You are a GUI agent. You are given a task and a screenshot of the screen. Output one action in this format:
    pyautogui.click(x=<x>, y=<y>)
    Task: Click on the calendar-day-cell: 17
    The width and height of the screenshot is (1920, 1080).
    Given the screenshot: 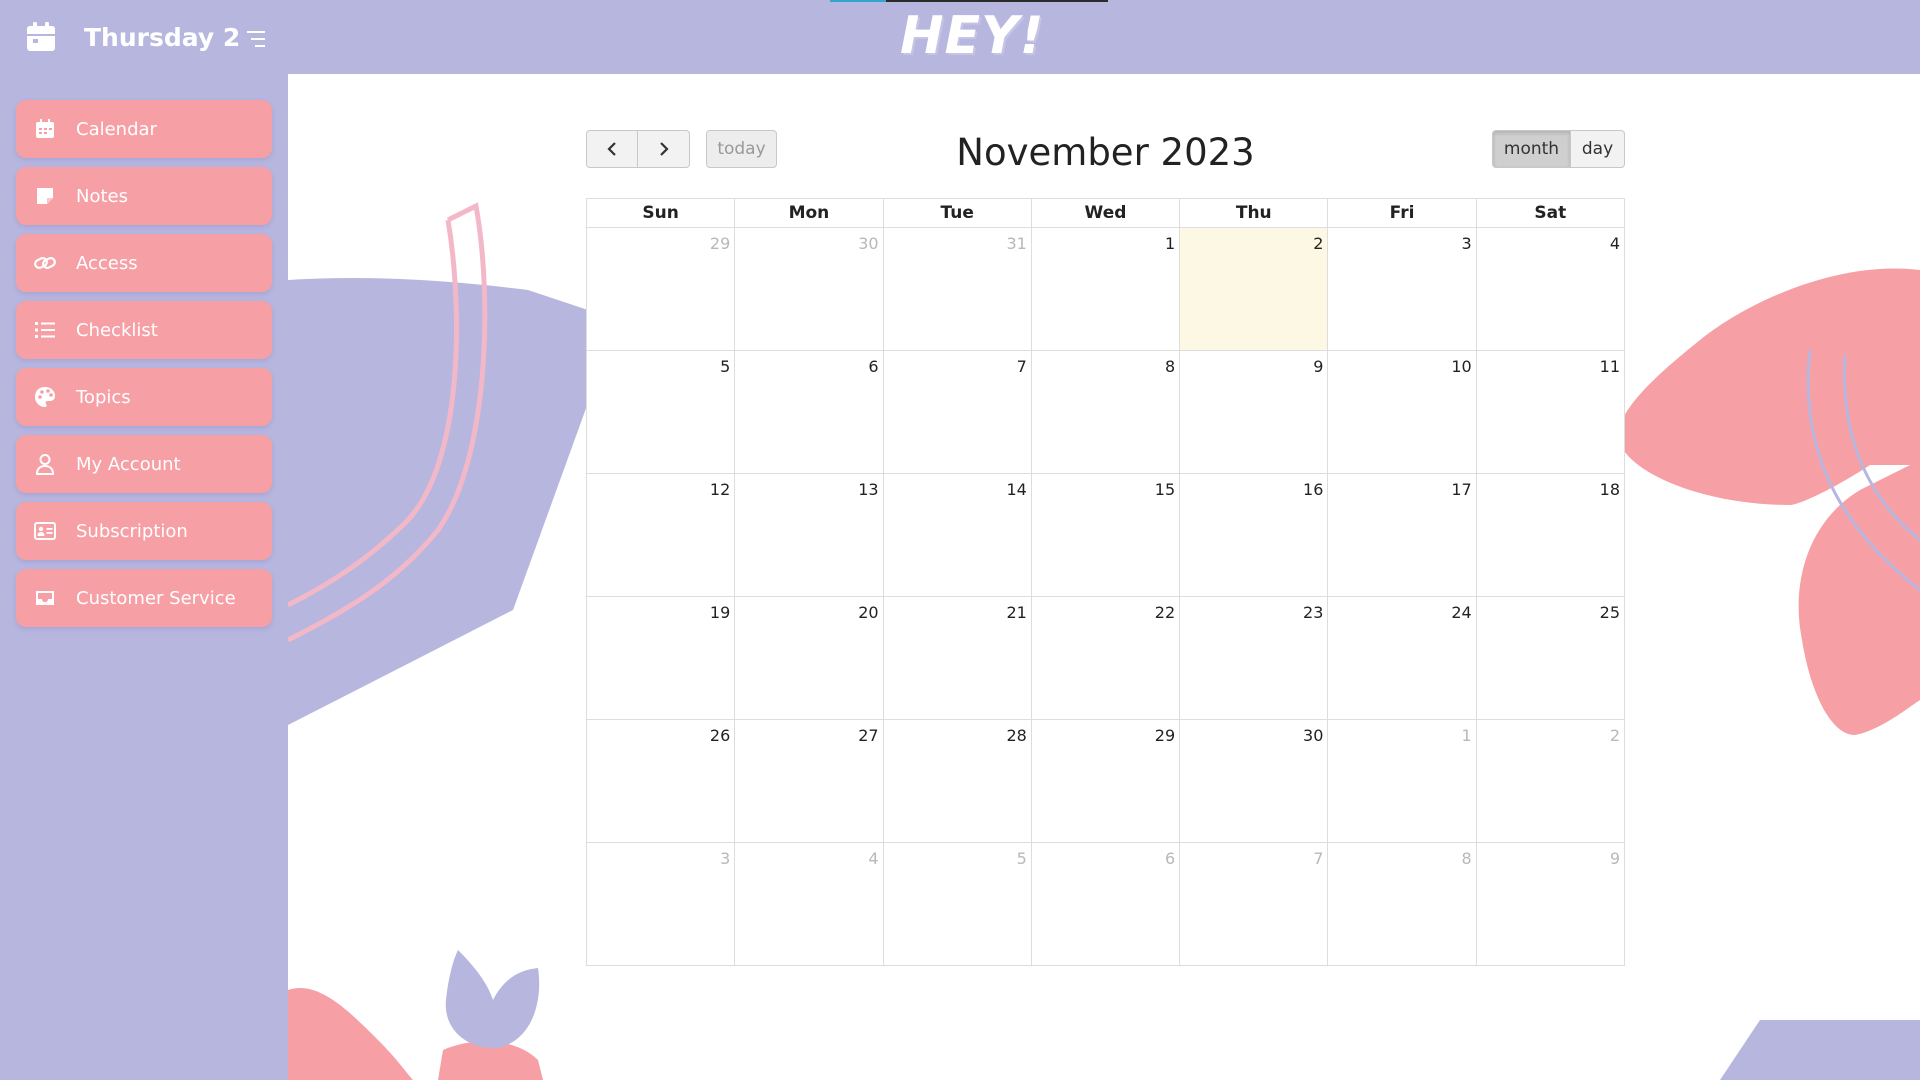 What is the action you would take?
    pyautogui.click(x=1402, y=535)
    